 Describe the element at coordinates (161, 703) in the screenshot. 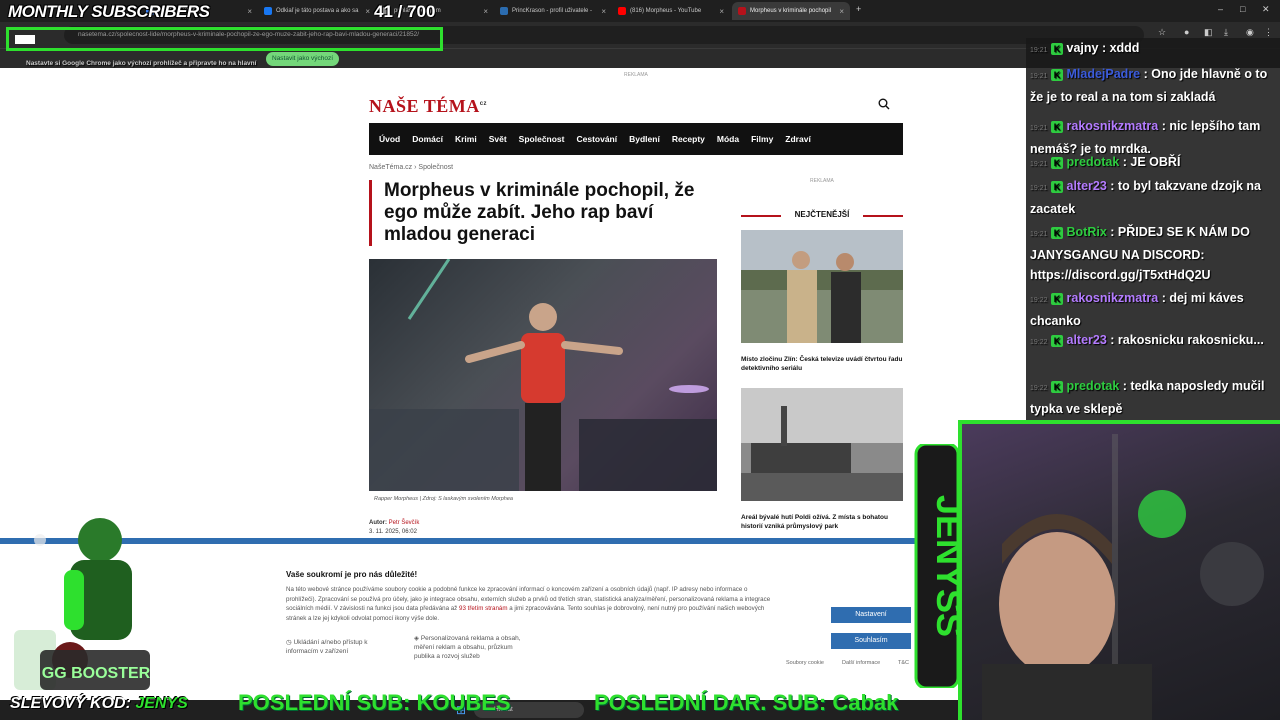

I see `promo-code-value: JENYS` at that location.